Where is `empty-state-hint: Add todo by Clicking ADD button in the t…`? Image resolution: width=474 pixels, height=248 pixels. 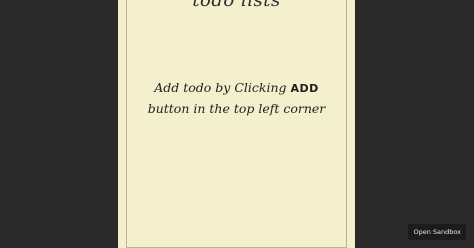 empty-state-hint: Add todo by Clicking ADD button in the t… is located at coordinates (236, 98).